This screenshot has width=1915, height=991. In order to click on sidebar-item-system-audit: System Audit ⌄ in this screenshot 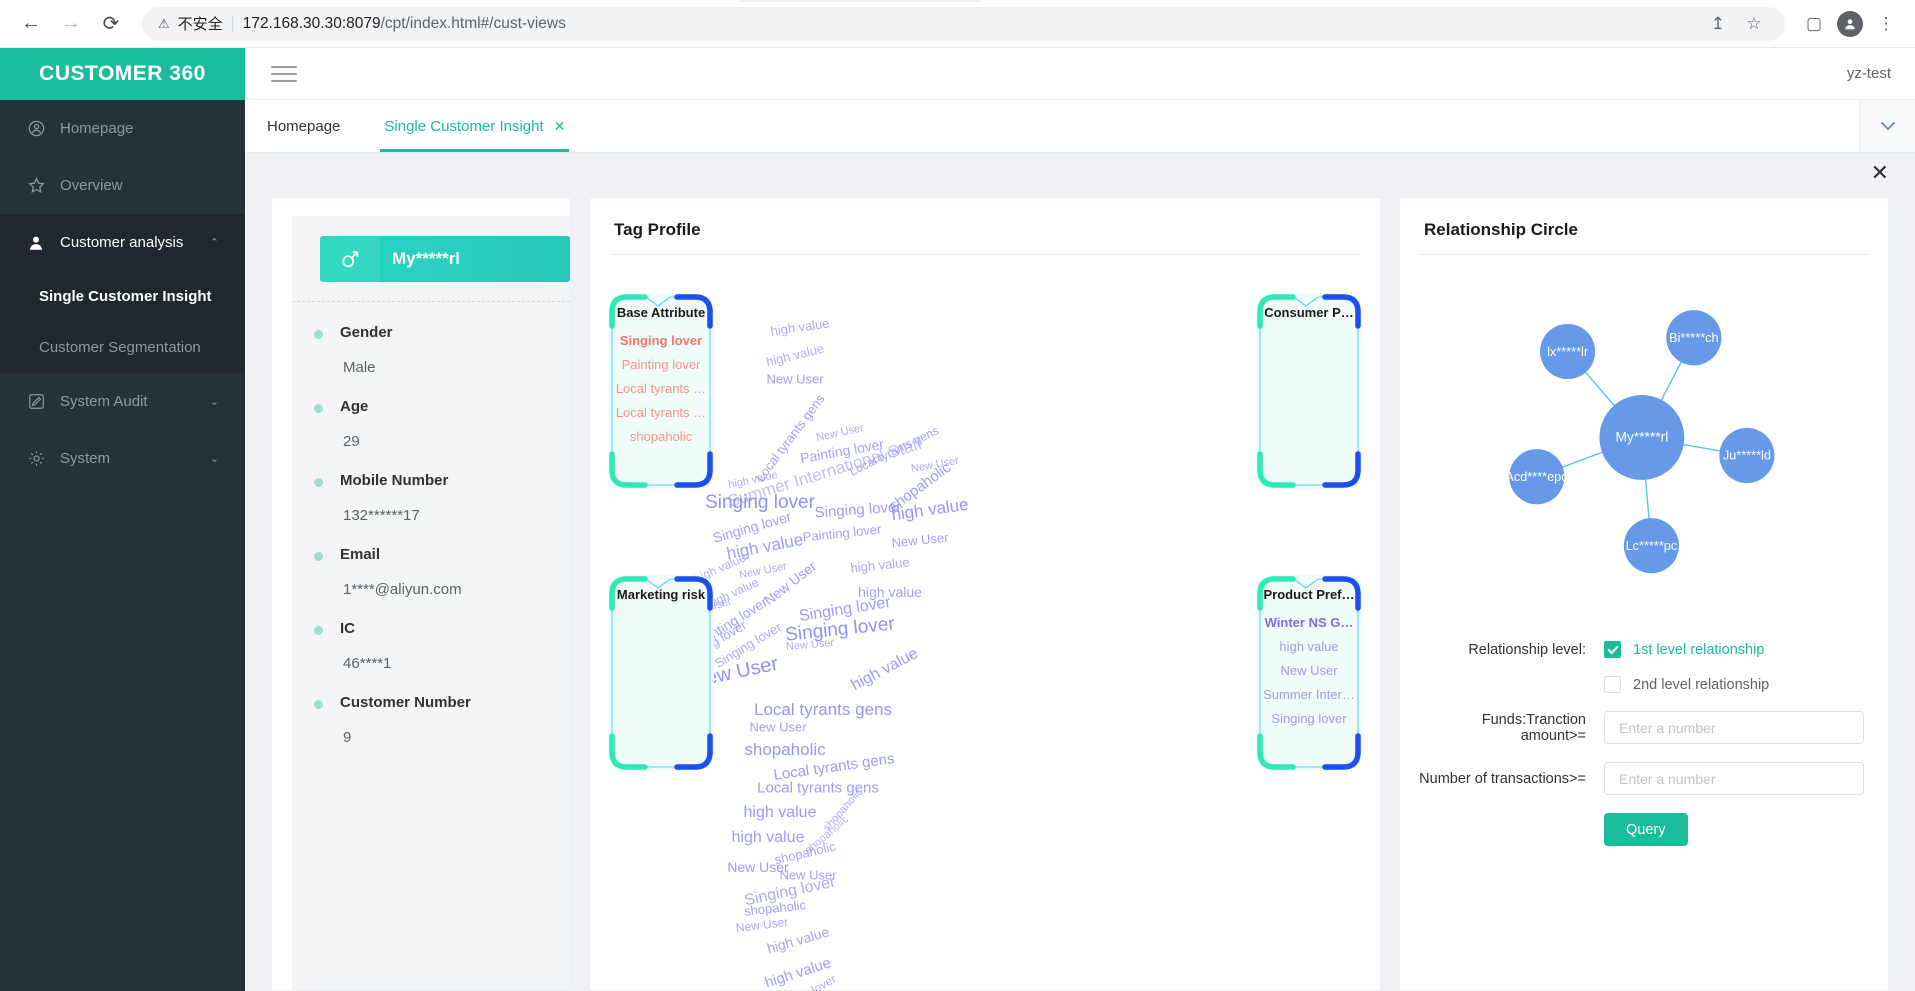, I will do `click(122, 401)`.